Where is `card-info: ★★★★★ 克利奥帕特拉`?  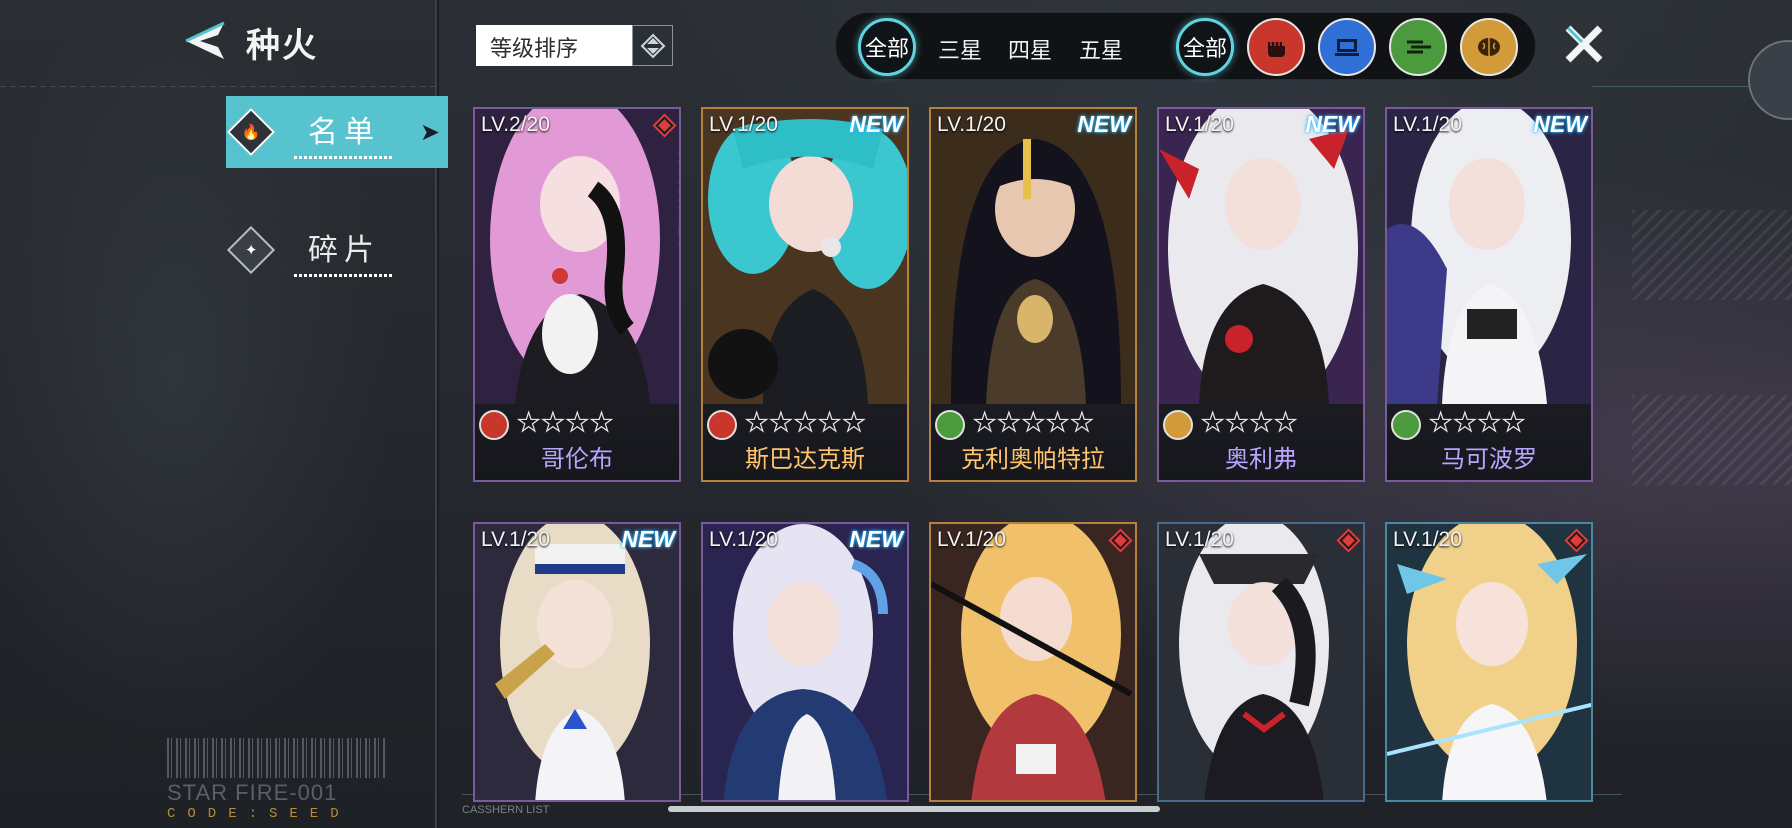 card-info: ★★★★★ 克利奥帕特拉 is located at coordinates (1033, 442).